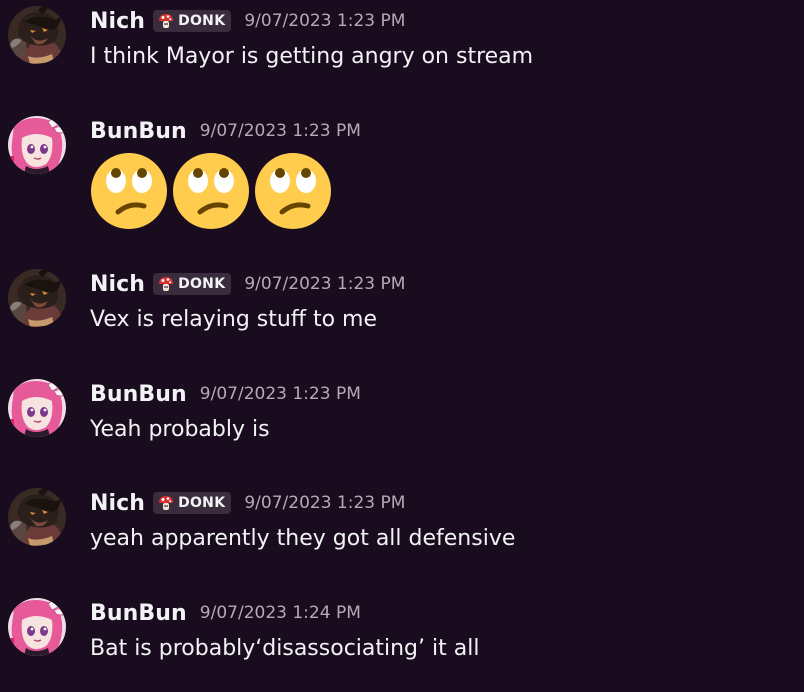  I want to click on message-header: BunBun 9/07/2023 1:24 PM, so click(225, 613).